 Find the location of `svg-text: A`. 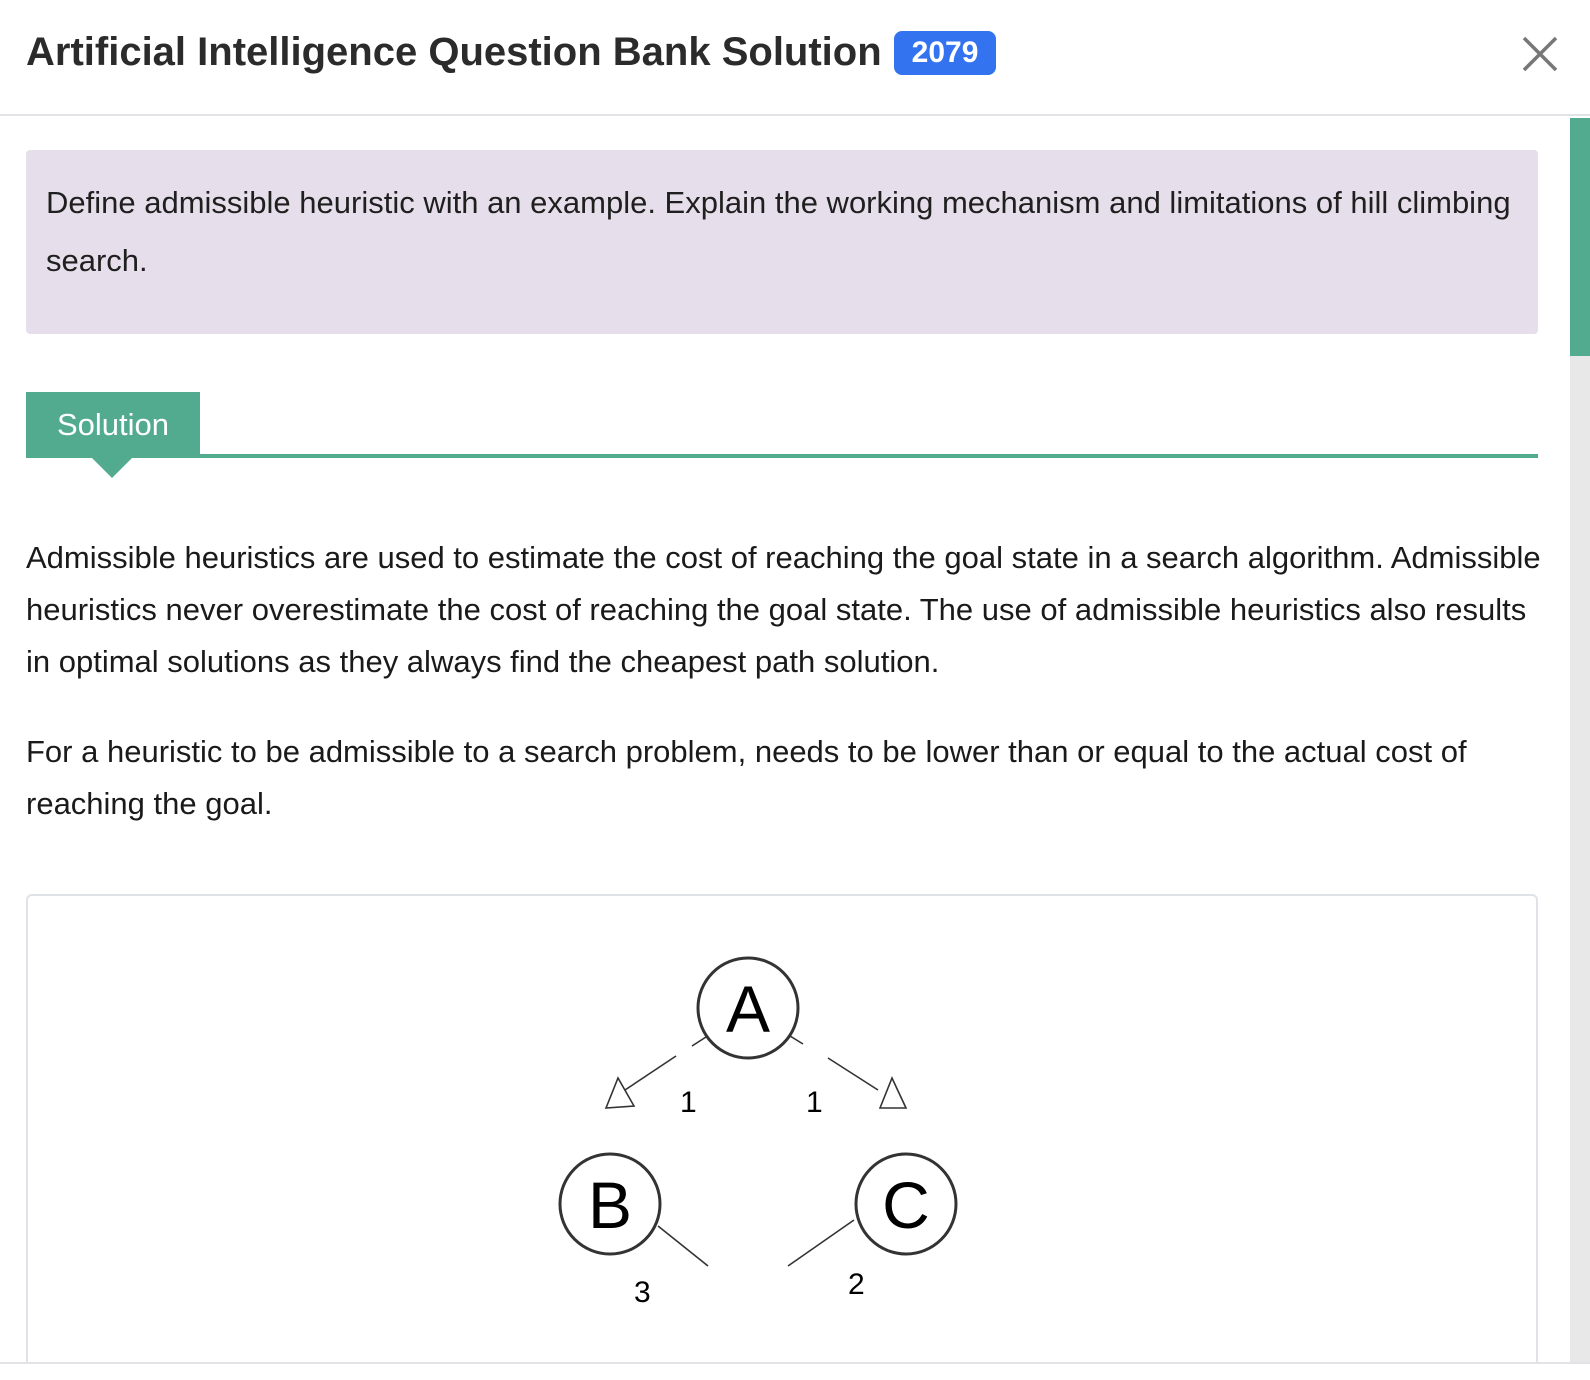

svg-text: A is located at coordinates (748, 1009).